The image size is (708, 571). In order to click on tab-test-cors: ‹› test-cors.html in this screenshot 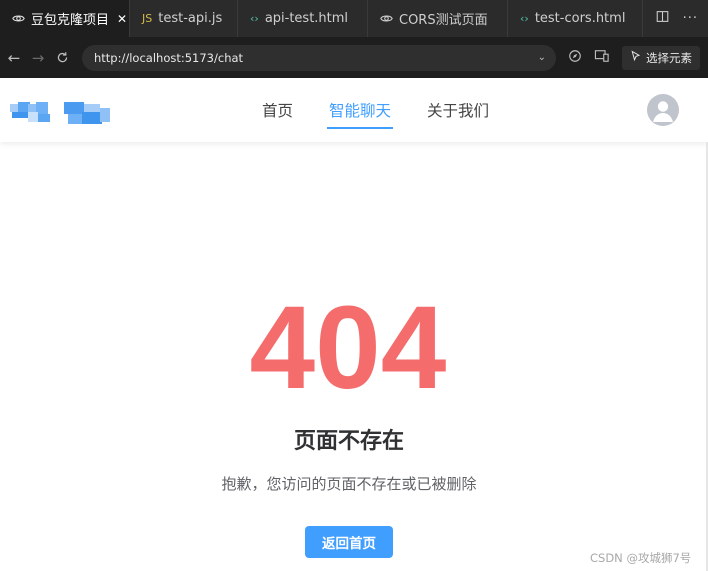, I will do `click(575, 18)`.